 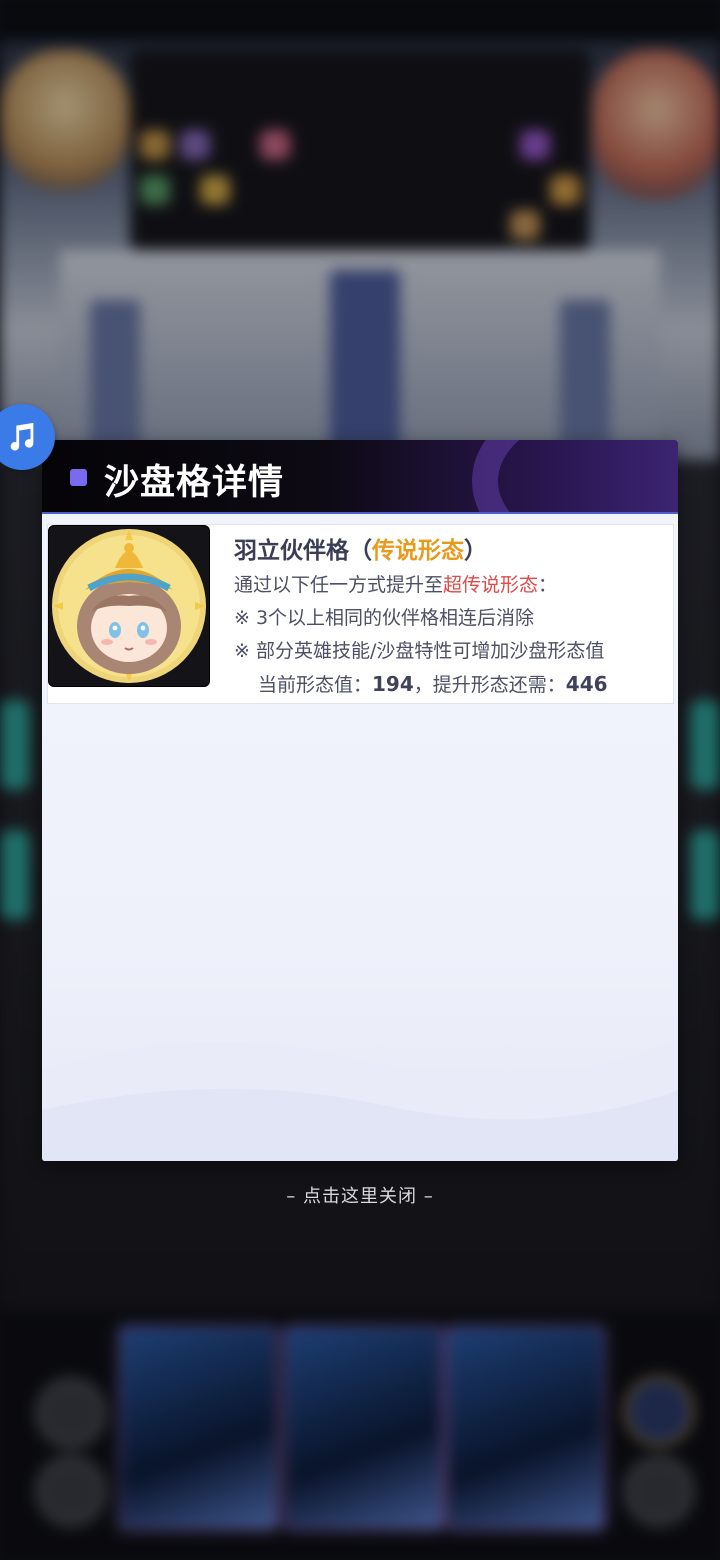 I want to click on current-form-value: 194, so click(x=393, y=684).